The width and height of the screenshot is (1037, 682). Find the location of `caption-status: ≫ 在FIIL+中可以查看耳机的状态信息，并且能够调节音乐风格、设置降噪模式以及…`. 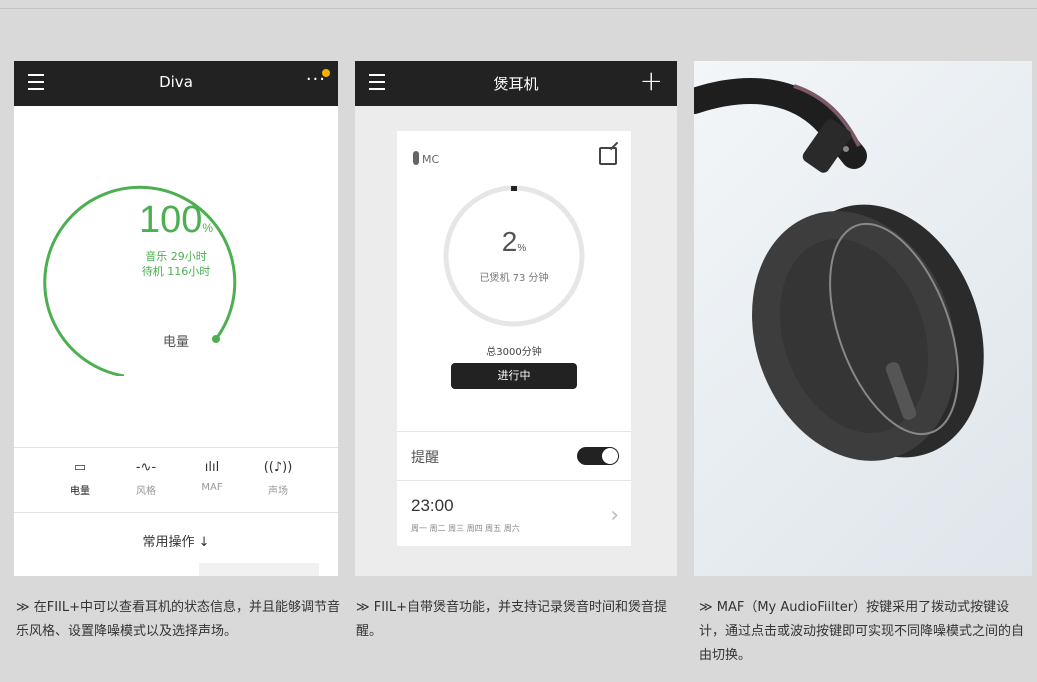

caption-status: ≫ 在FIIL+中可以查看耳机的状态信息，并且能够调节音乐风格、设置降噪模式以及… is located at coordinates (178, 619).